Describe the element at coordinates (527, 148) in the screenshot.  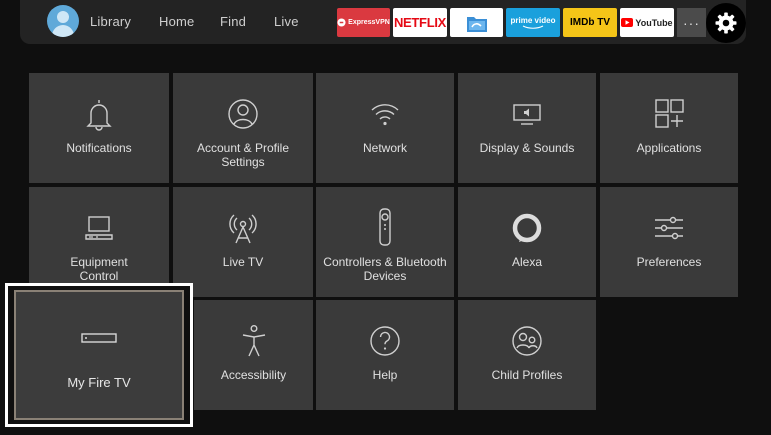
I see `tile-label: Display & Sounds` at that location.